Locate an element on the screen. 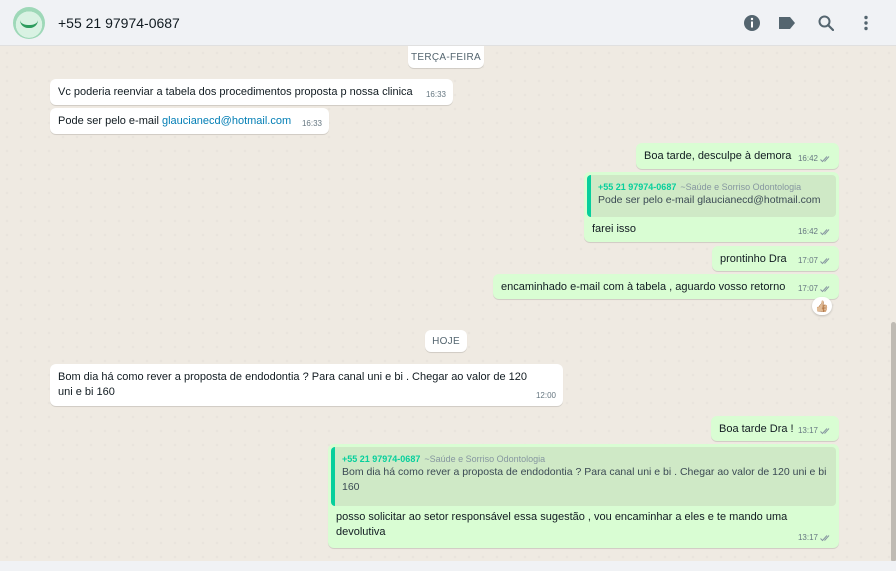 The image size is (896, 571). avatar-logo is located at coordinates (29, 24).